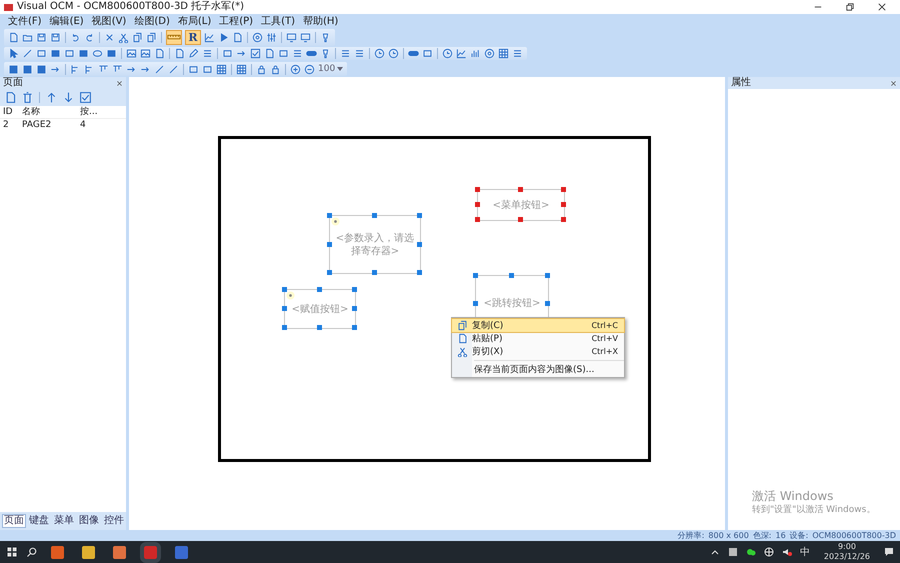  Describe the element at coordinates (123, 37) in the screenshot. I see `scissors-icon` at that location.